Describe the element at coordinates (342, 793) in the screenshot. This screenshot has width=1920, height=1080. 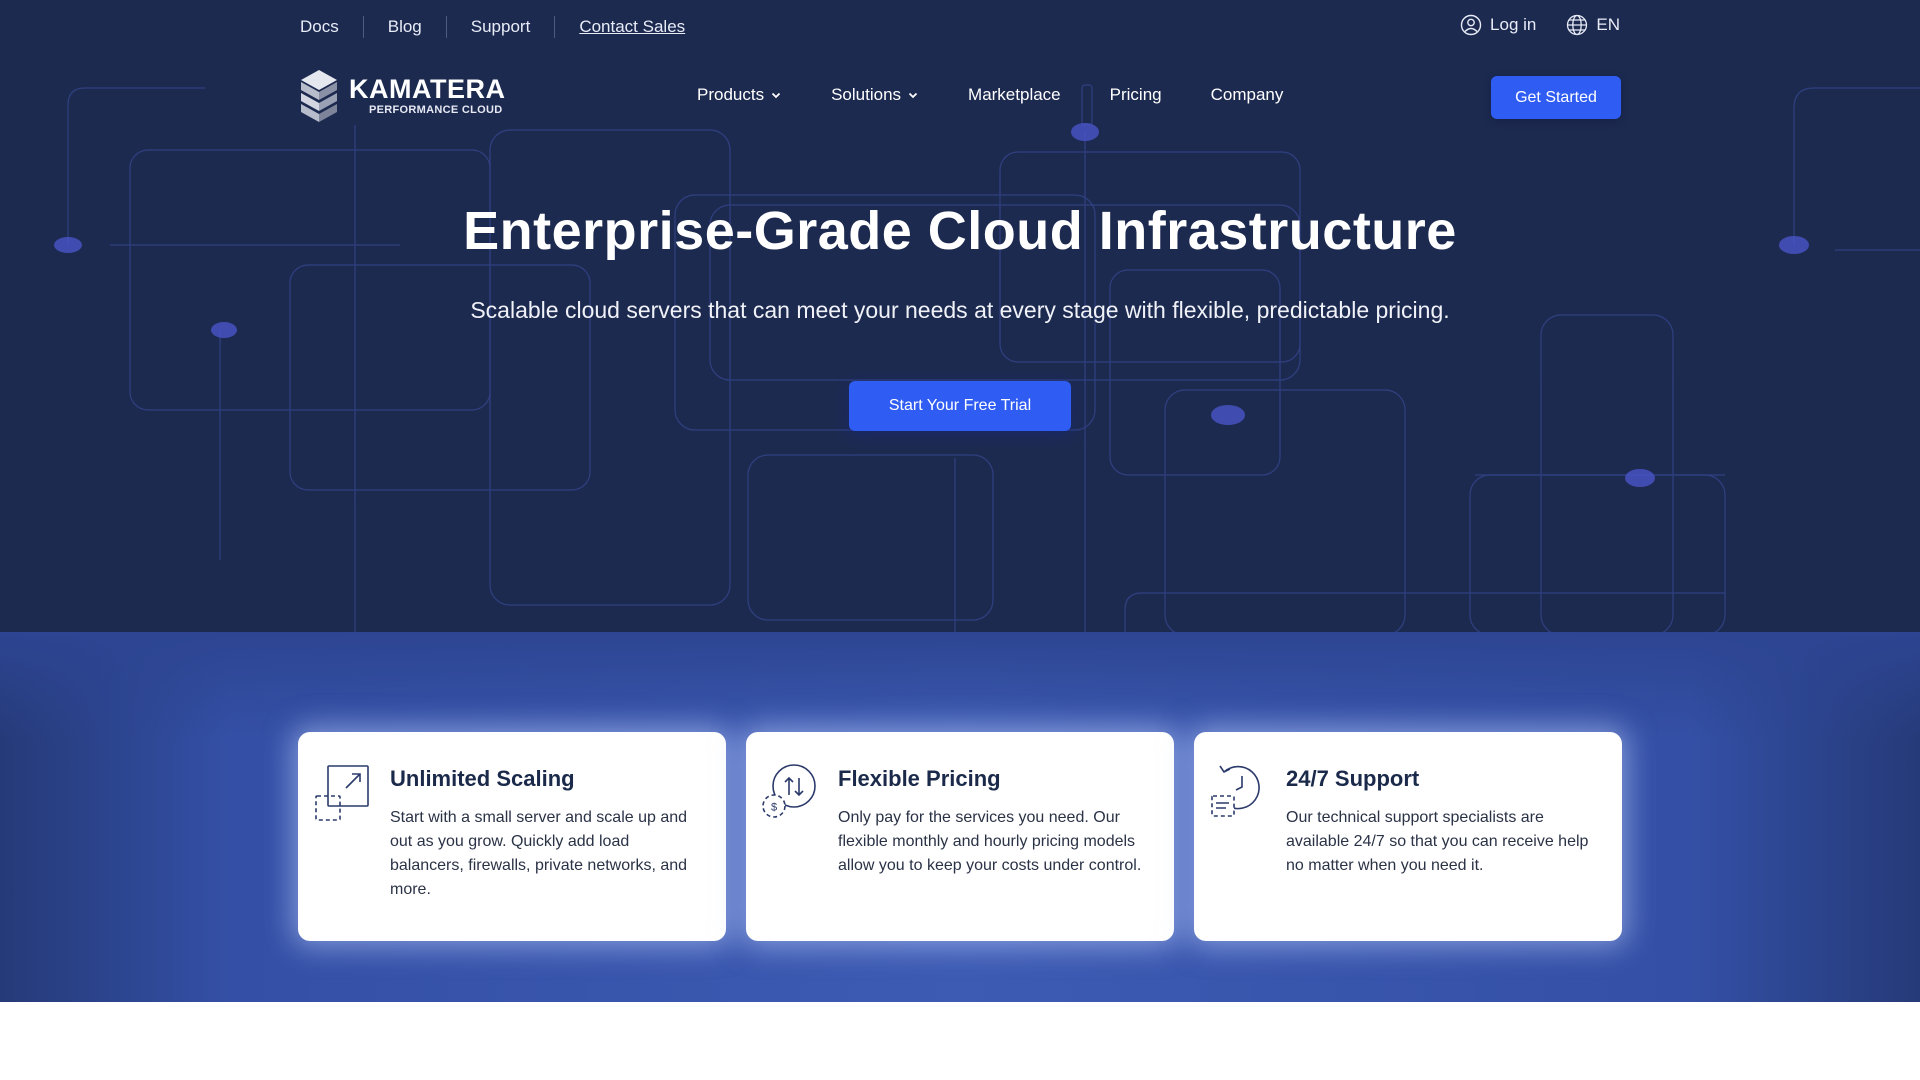
I see `scale-up-icon` at that location.